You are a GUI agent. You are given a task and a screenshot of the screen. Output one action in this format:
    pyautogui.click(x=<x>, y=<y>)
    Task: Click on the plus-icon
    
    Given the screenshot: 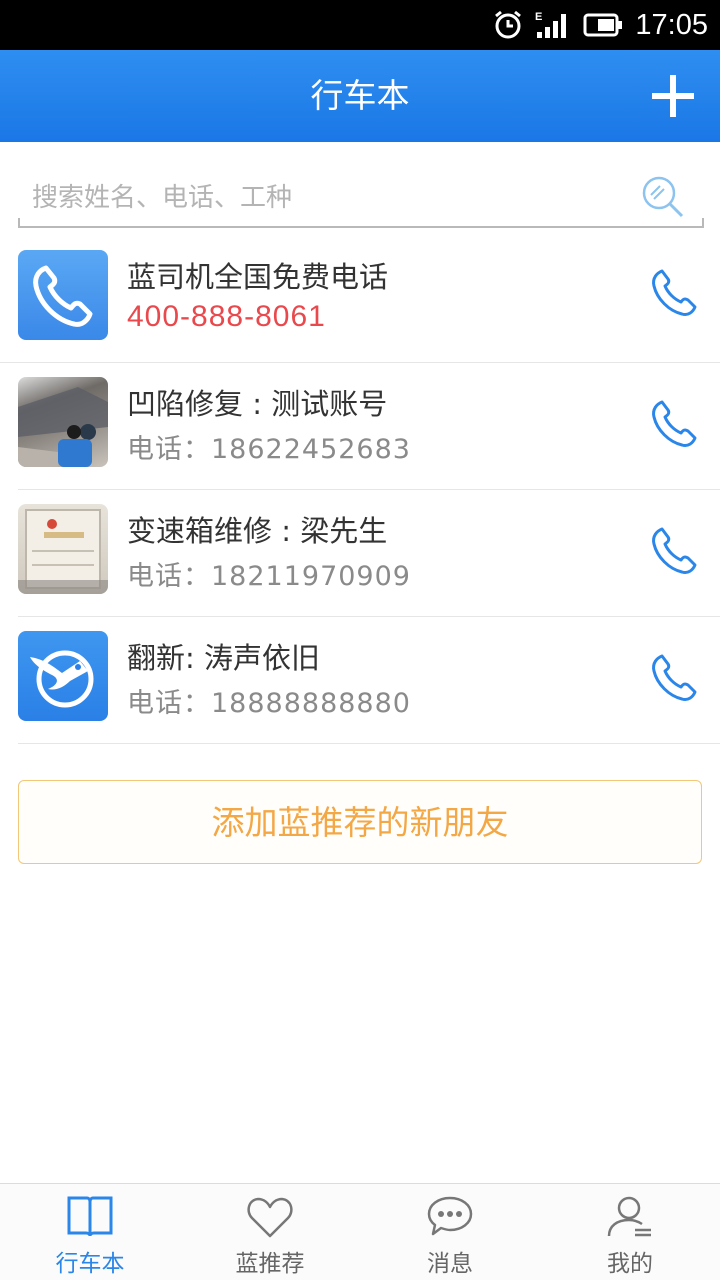 What is the action you would take?
    pyautogui.click(x=673, y=96)
    